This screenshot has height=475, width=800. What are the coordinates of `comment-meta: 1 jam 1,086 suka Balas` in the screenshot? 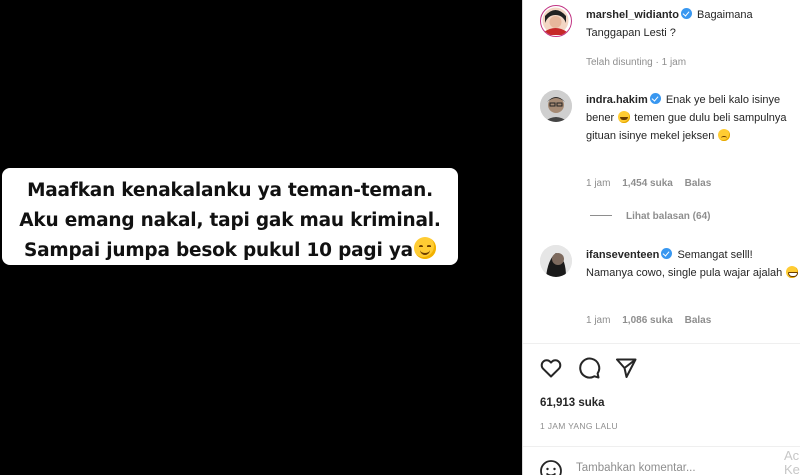 It's located at (653, 320).